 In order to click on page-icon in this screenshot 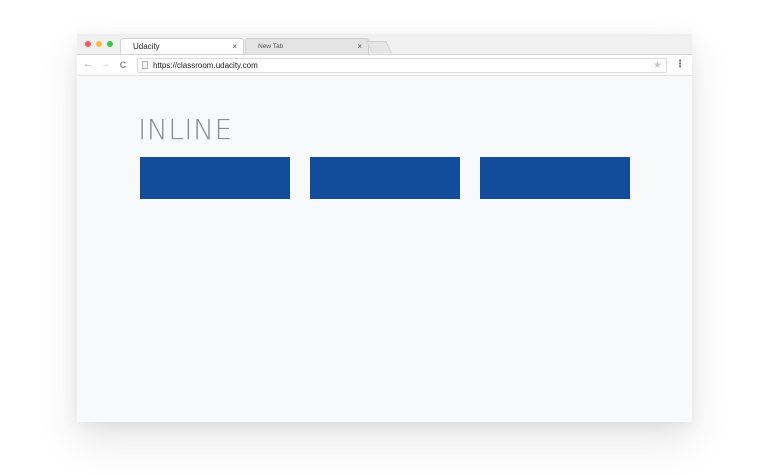, I will do `click(145, 65)`.